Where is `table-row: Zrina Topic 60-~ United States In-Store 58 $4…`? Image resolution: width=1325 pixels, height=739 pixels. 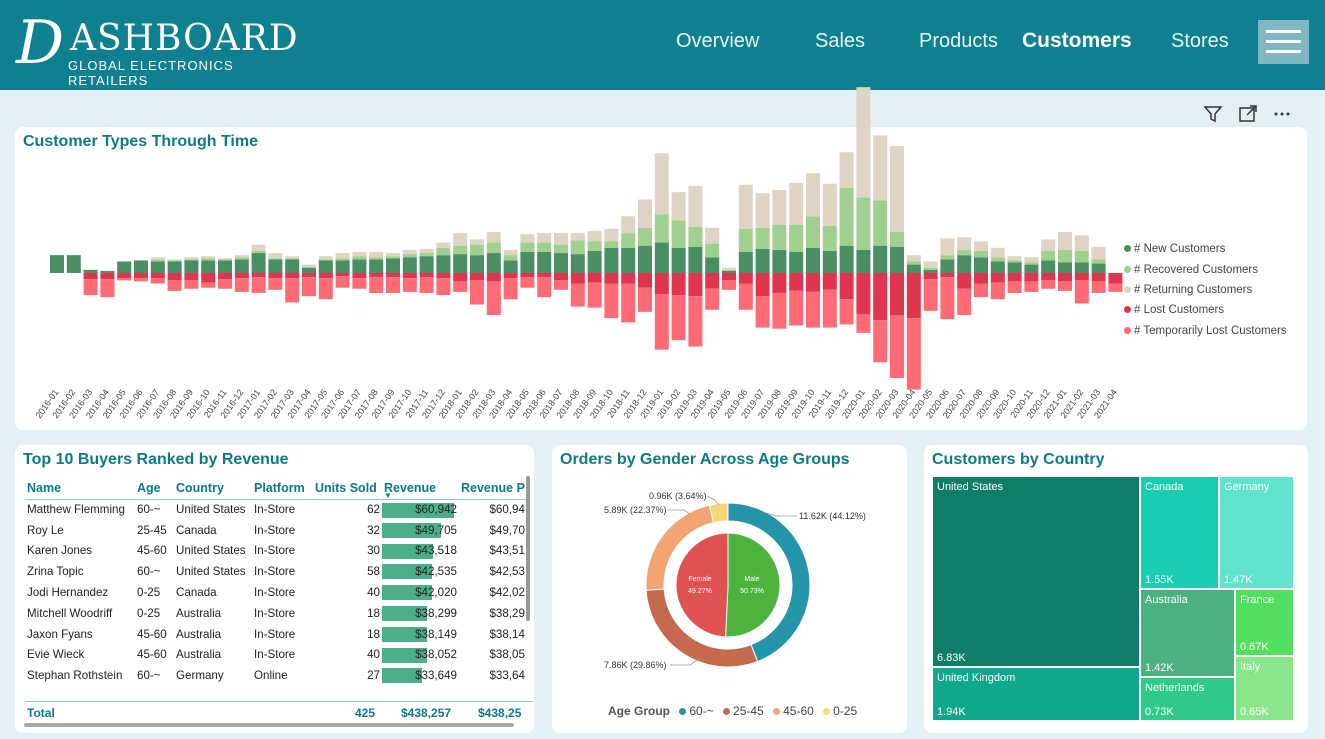
table-row: Zrina Topic 60-~ United States In-Store 58 $4… is located at coordinates (276, 571).